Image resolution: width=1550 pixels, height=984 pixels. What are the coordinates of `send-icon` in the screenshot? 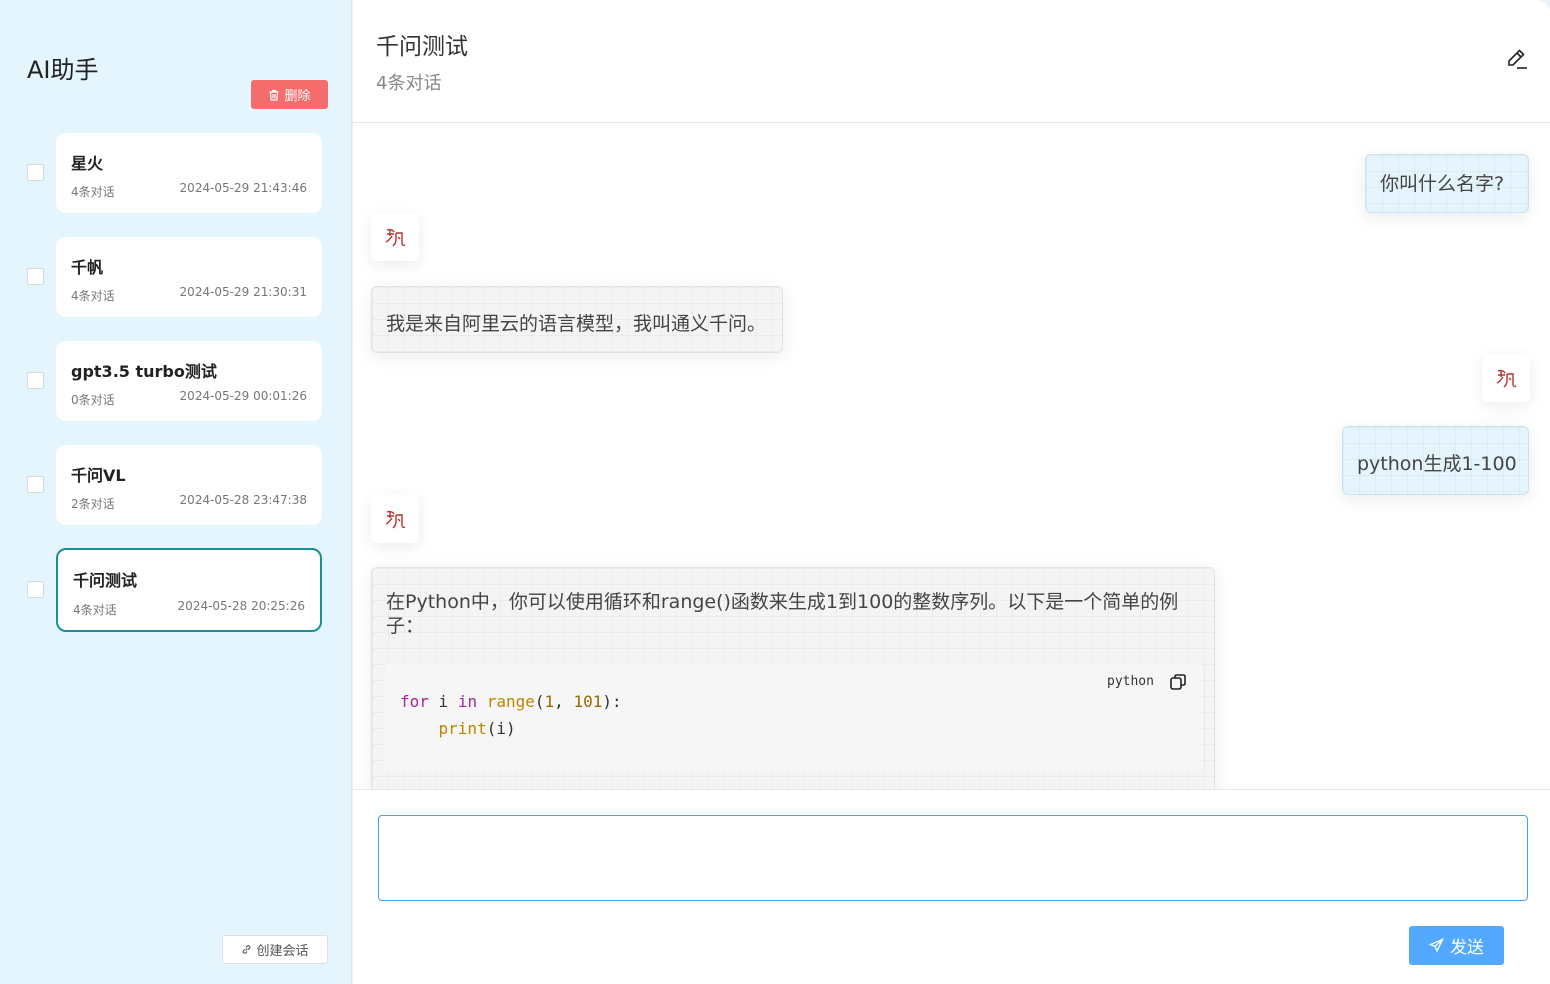 It's located at (1436, 945).